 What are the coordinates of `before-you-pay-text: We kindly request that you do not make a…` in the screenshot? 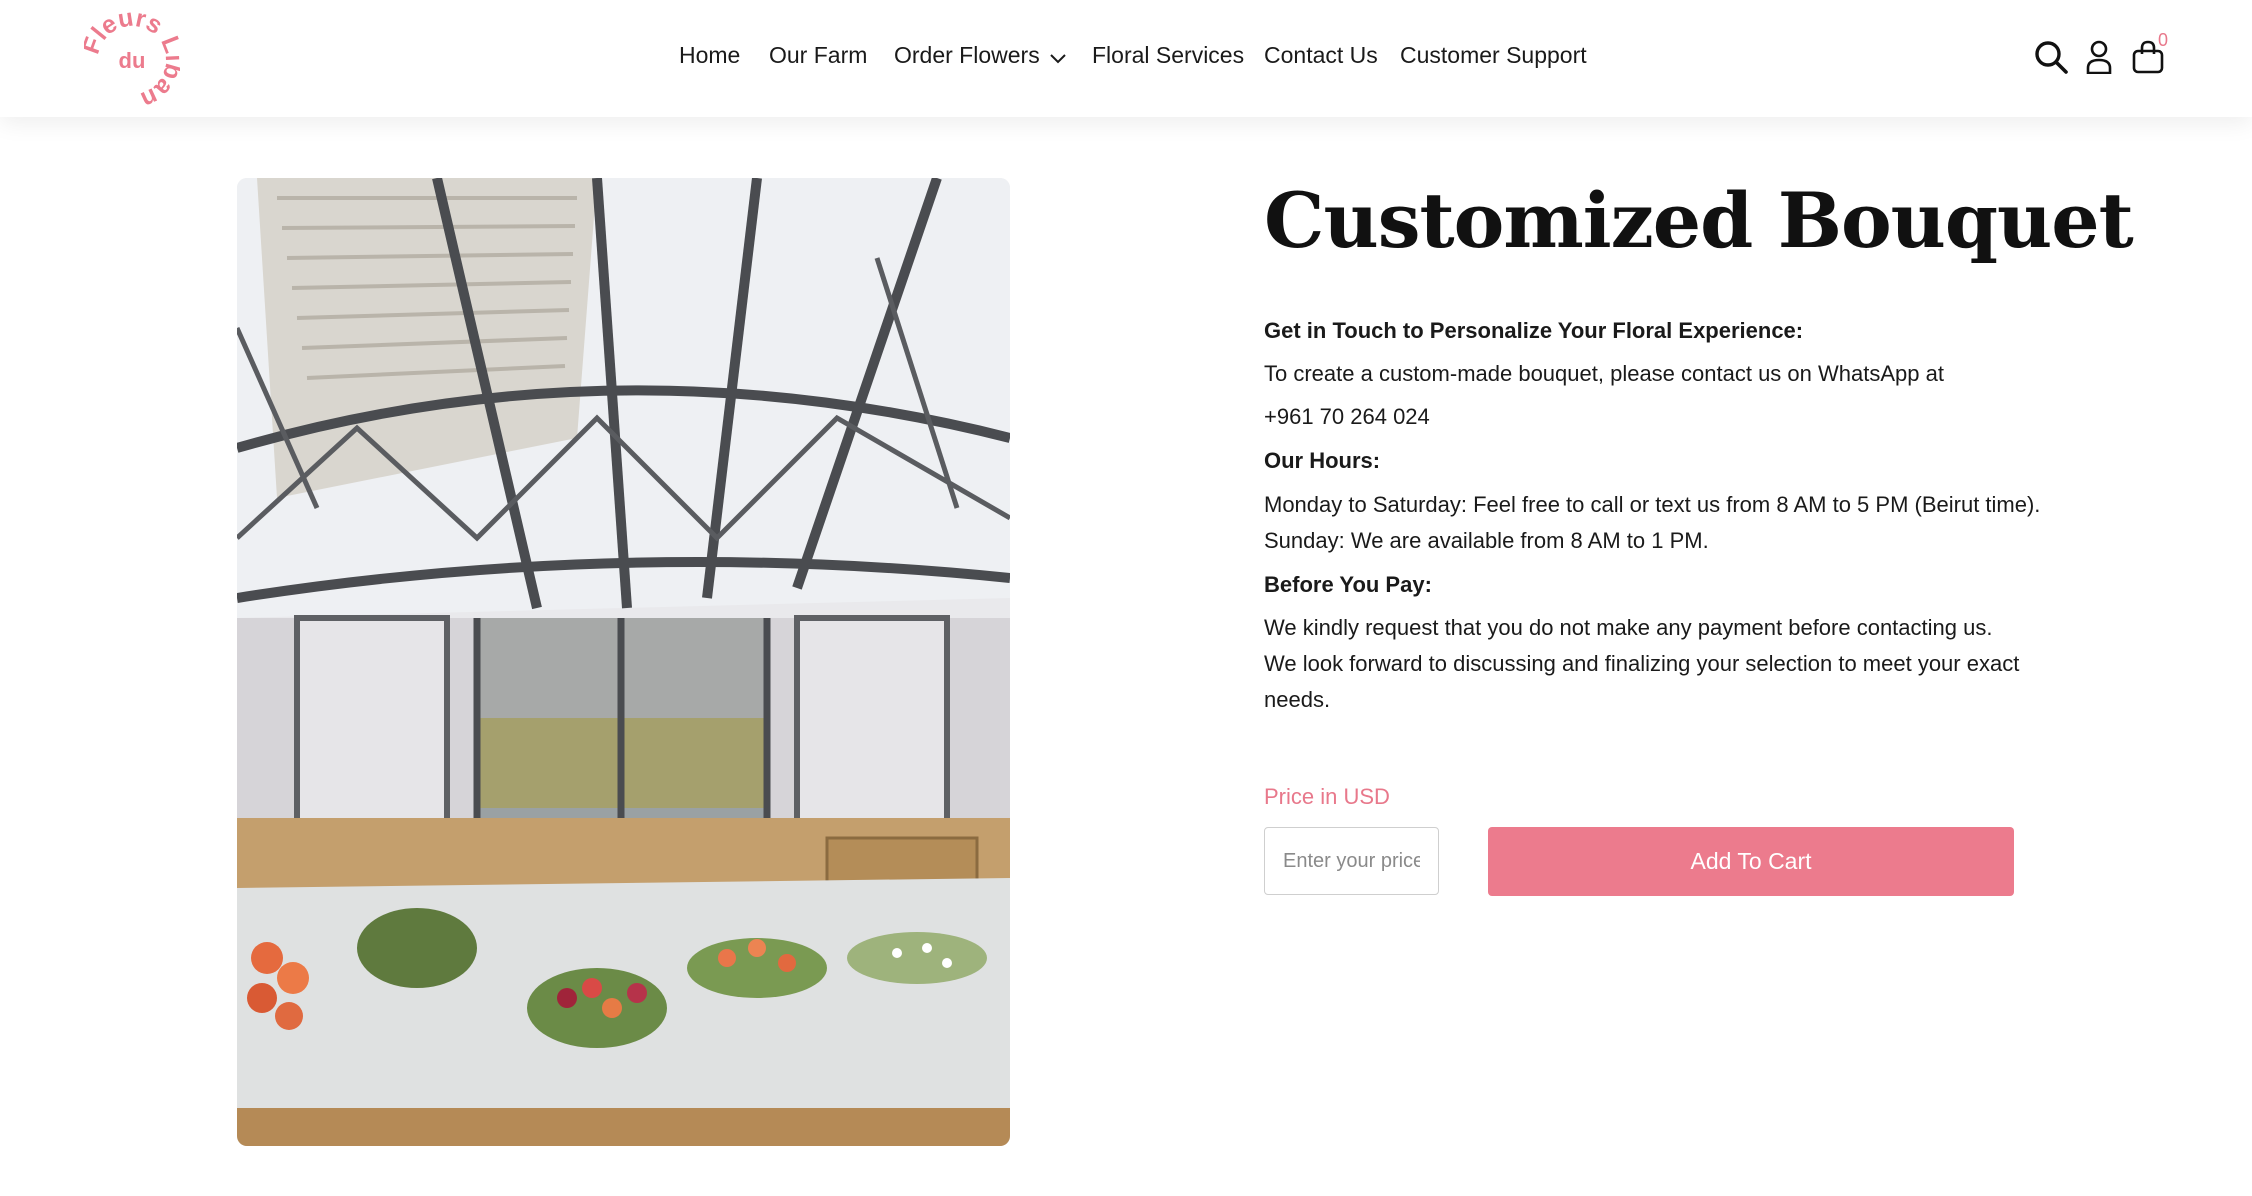 It's located at (1642, 663).